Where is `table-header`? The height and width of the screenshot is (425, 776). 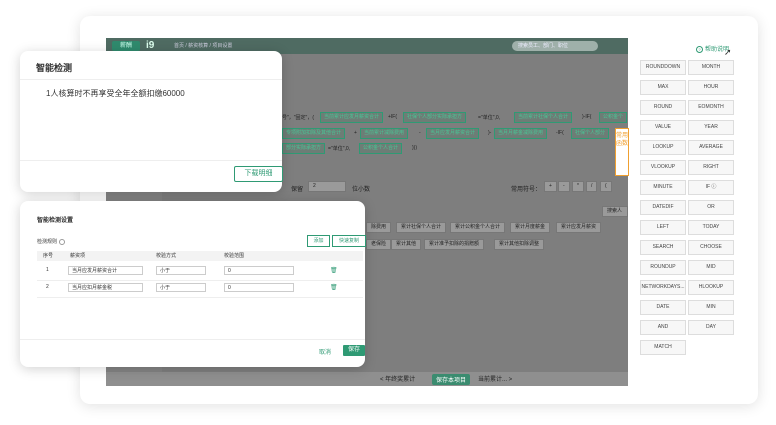 table-header is located at coordinates (200, 256).